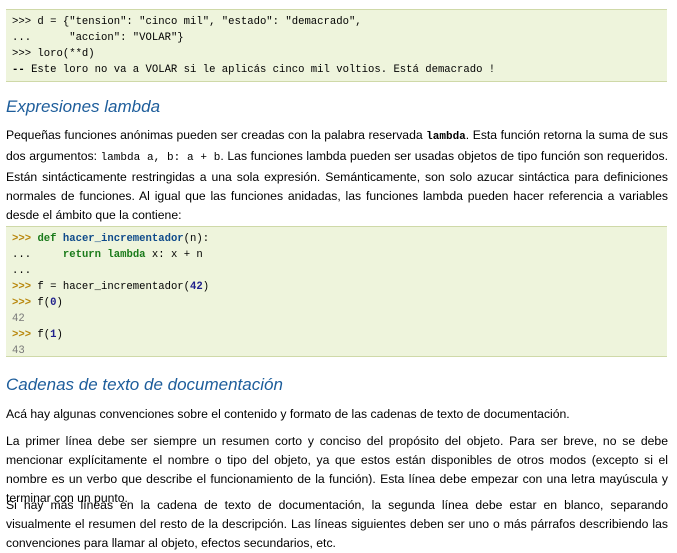 This screenshot has width=677, height=553. What do you see at coordinates (336, 239) in the screenshot?
I see `code-line: >>> def hacer_incrementador(n):` at bounding box center [336, 239].